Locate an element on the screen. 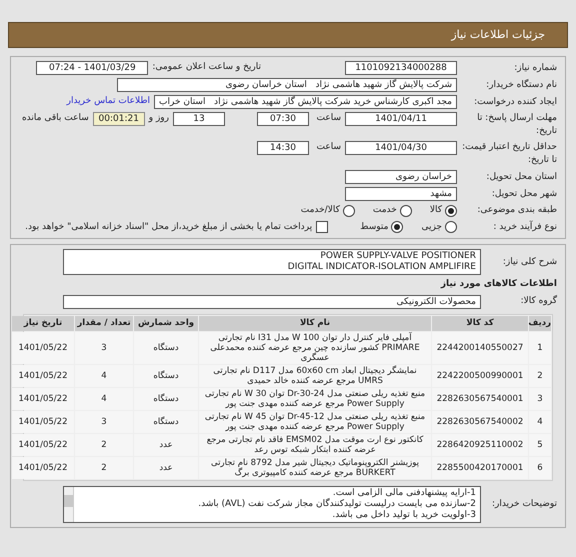 The width and height of the screenshot is (576, 557). column-header: نام کالا is located at coordinates (315, 323).